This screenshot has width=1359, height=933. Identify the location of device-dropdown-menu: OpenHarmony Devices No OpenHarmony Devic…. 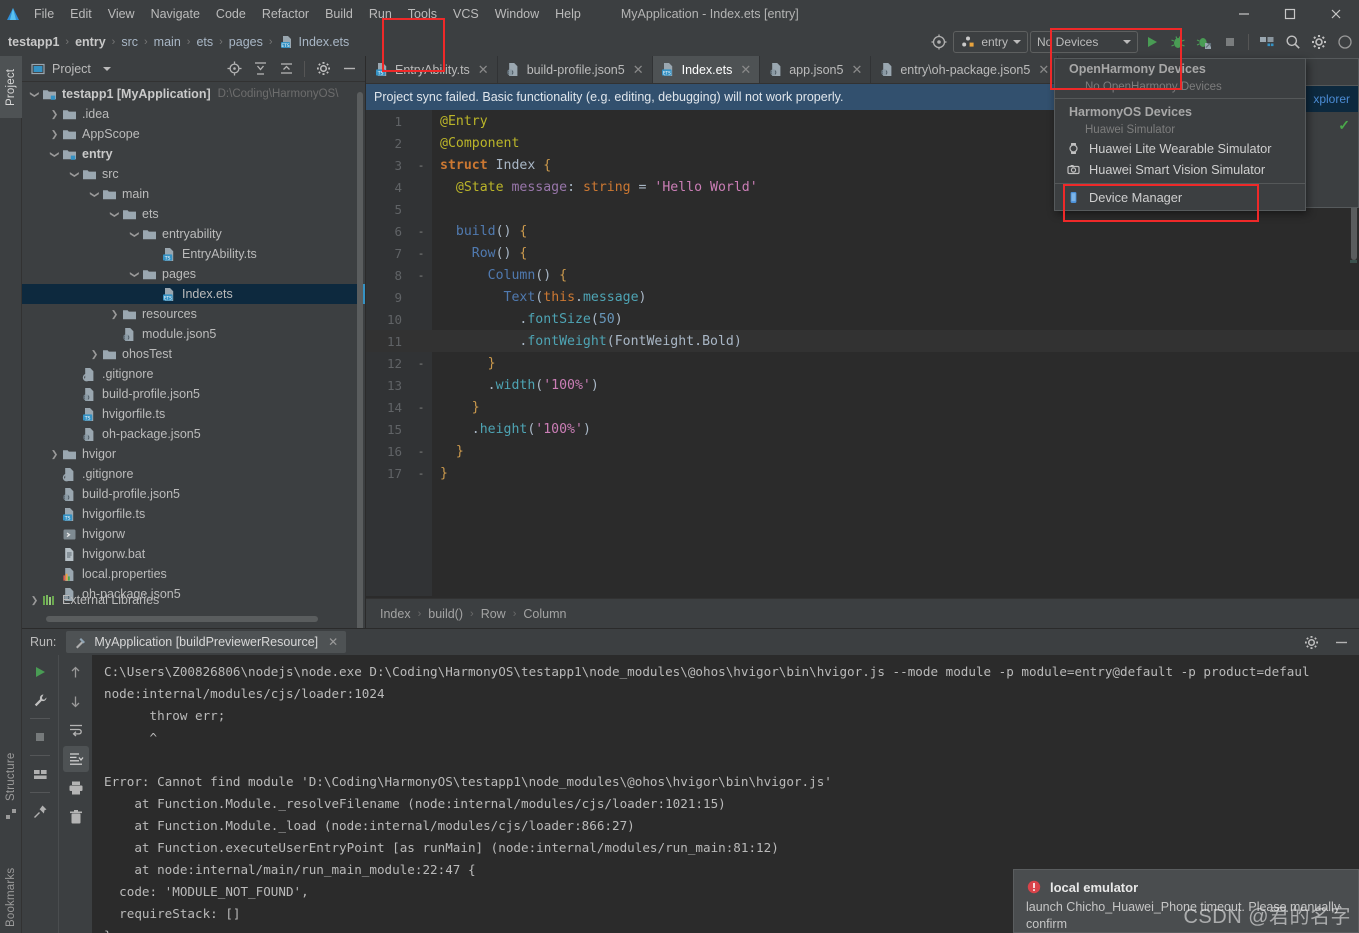
(1180, 134).